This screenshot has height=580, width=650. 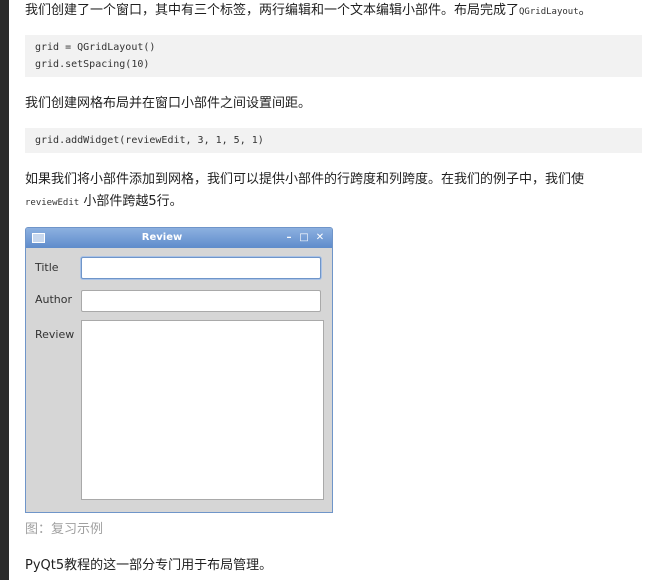 What do you see at coordinates (149, 565) in the screenshot?
I see `paragraph-conclusion: PyQt5教程的这一部分专门用于布局管理。` at bounding box center [149, 565].